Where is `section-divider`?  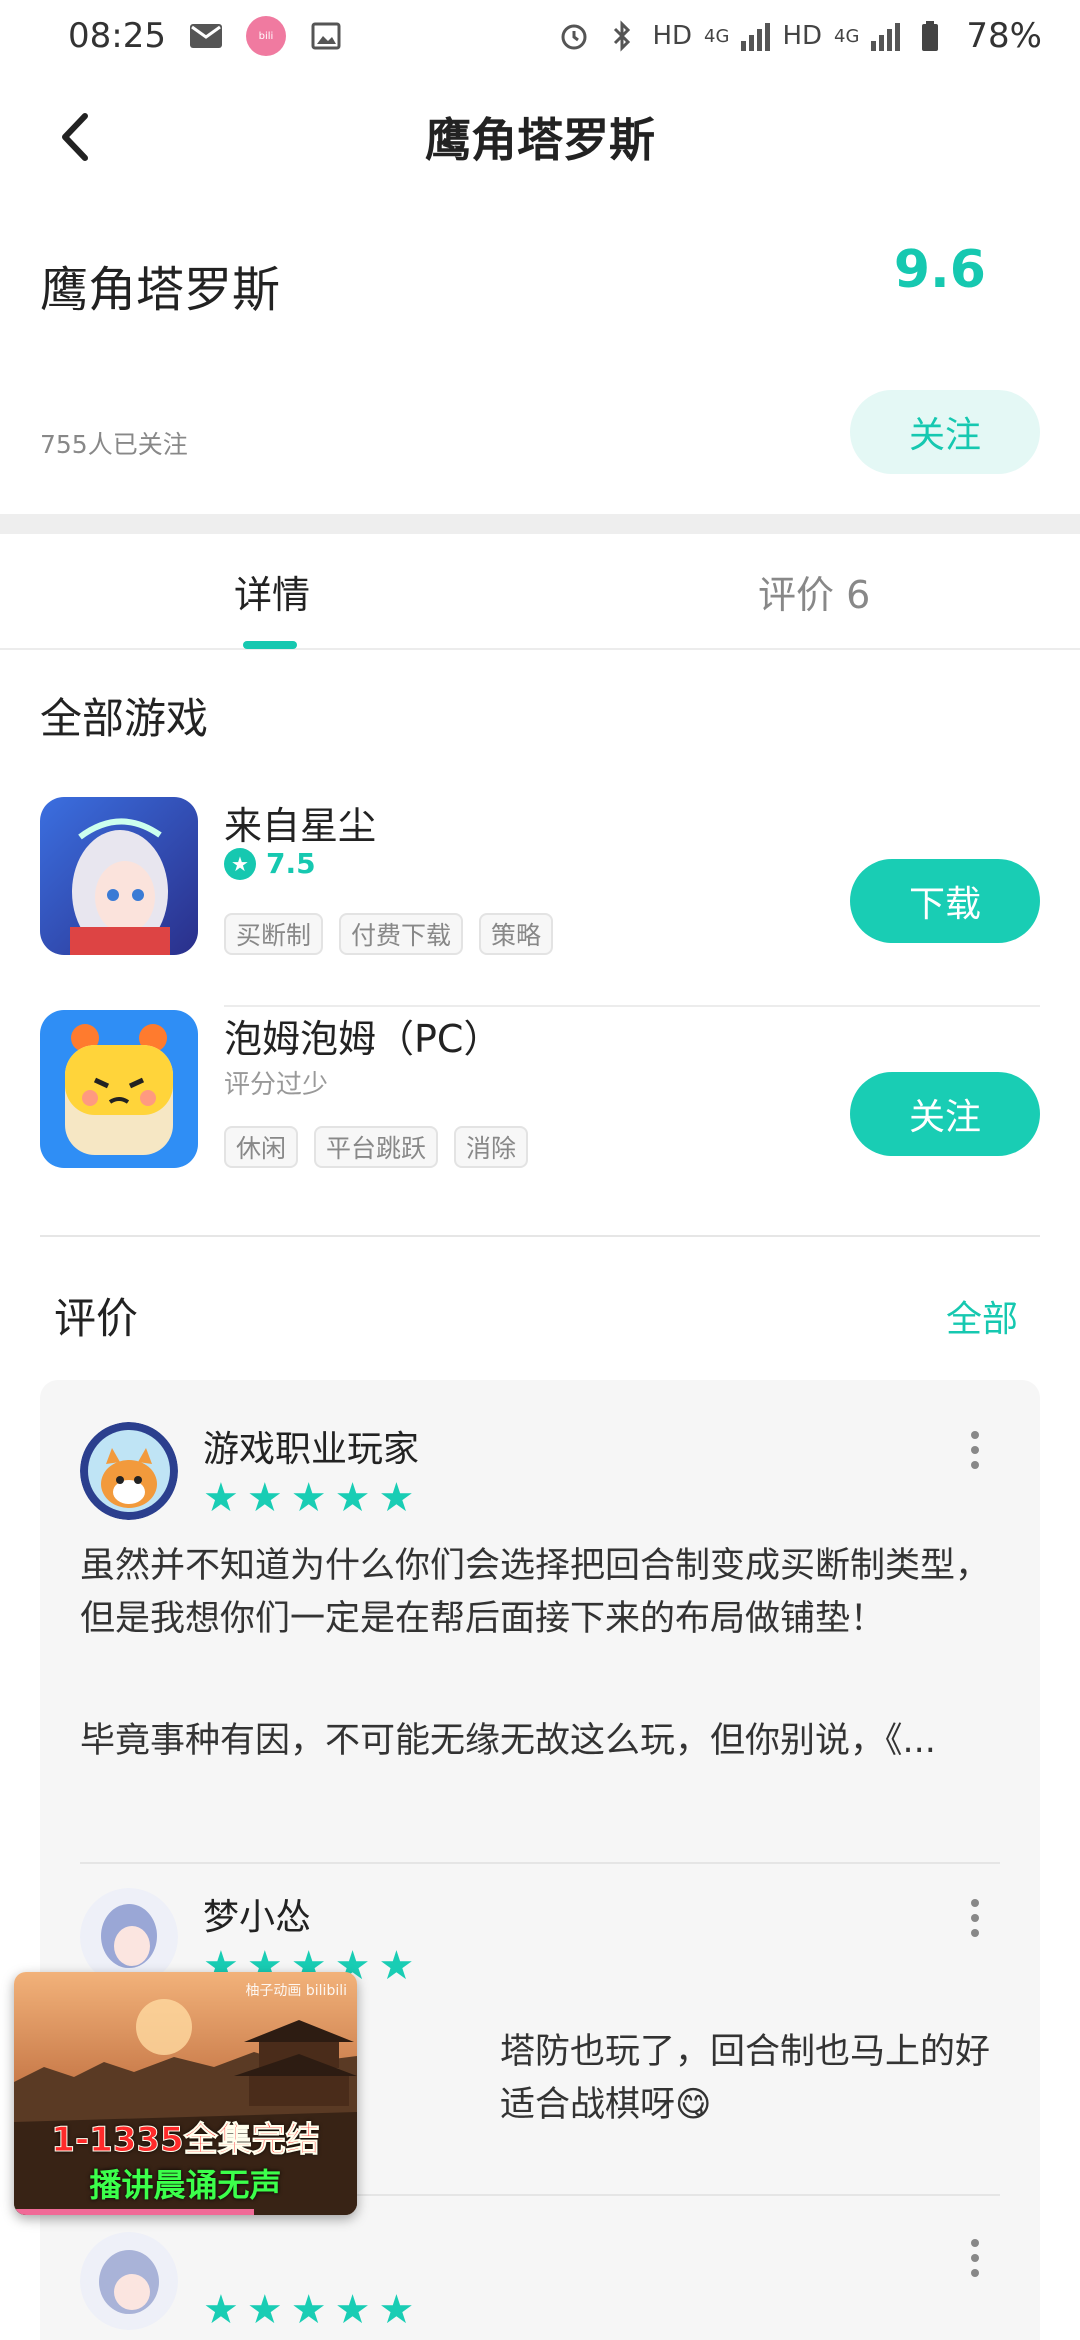
section-divider is located at coordinates (540, 1236).